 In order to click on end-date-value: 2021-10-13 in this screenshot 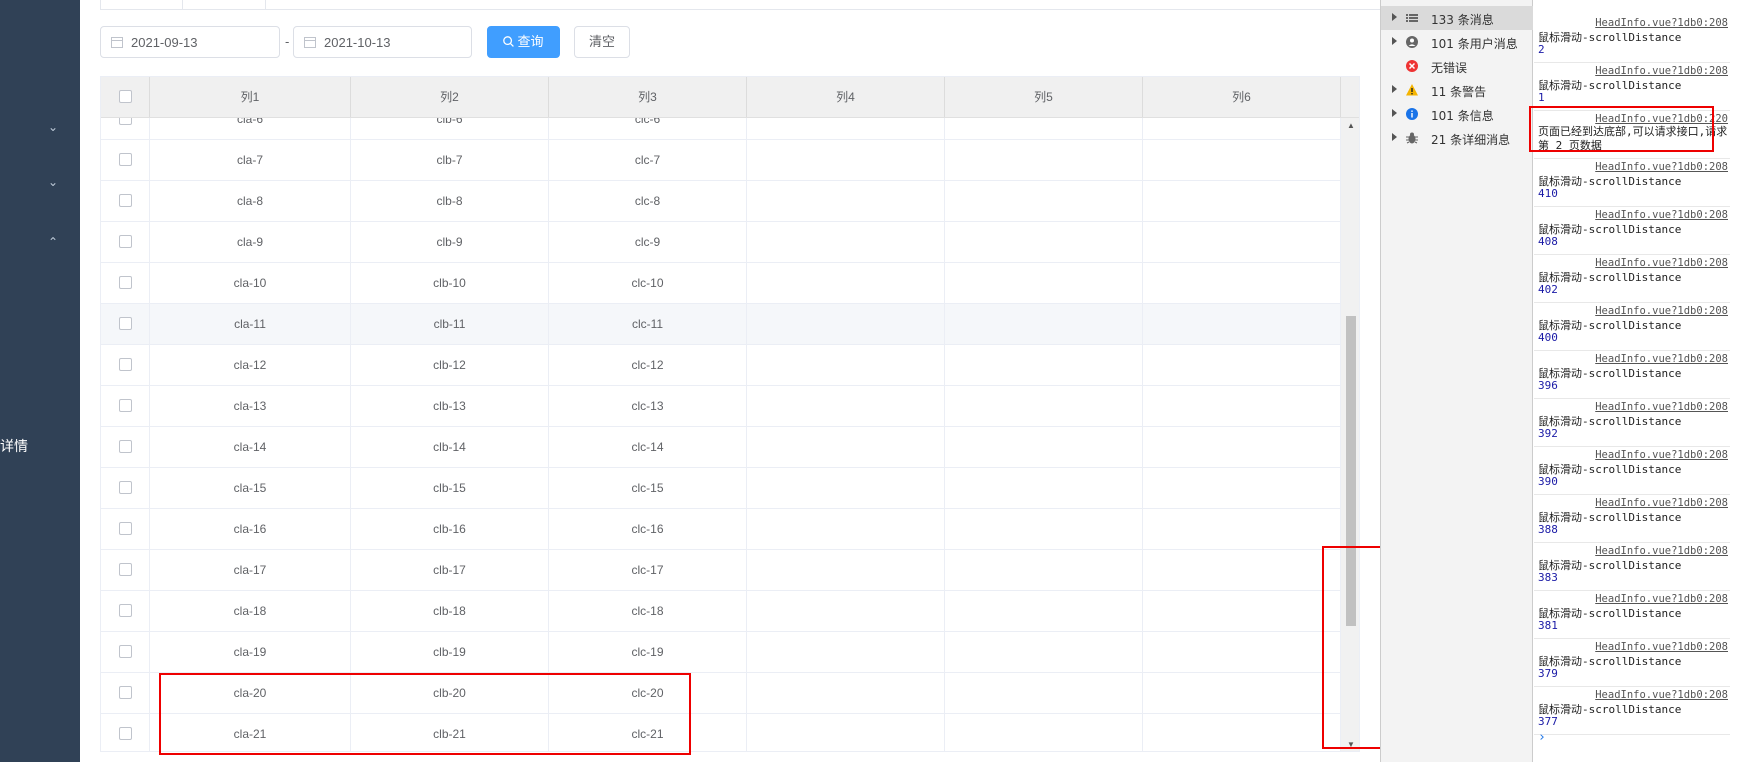, I will do `click(357, 42)`.